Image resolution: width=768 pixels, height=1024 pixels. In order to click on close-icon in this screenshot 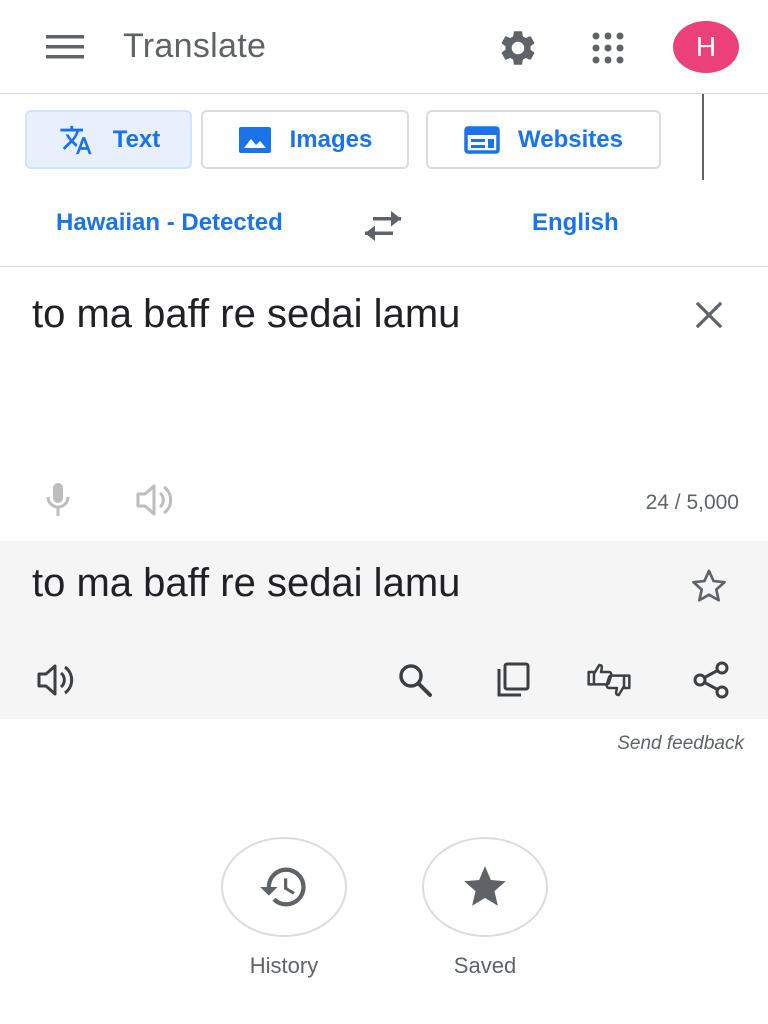, I will do `click(709, 315)`.